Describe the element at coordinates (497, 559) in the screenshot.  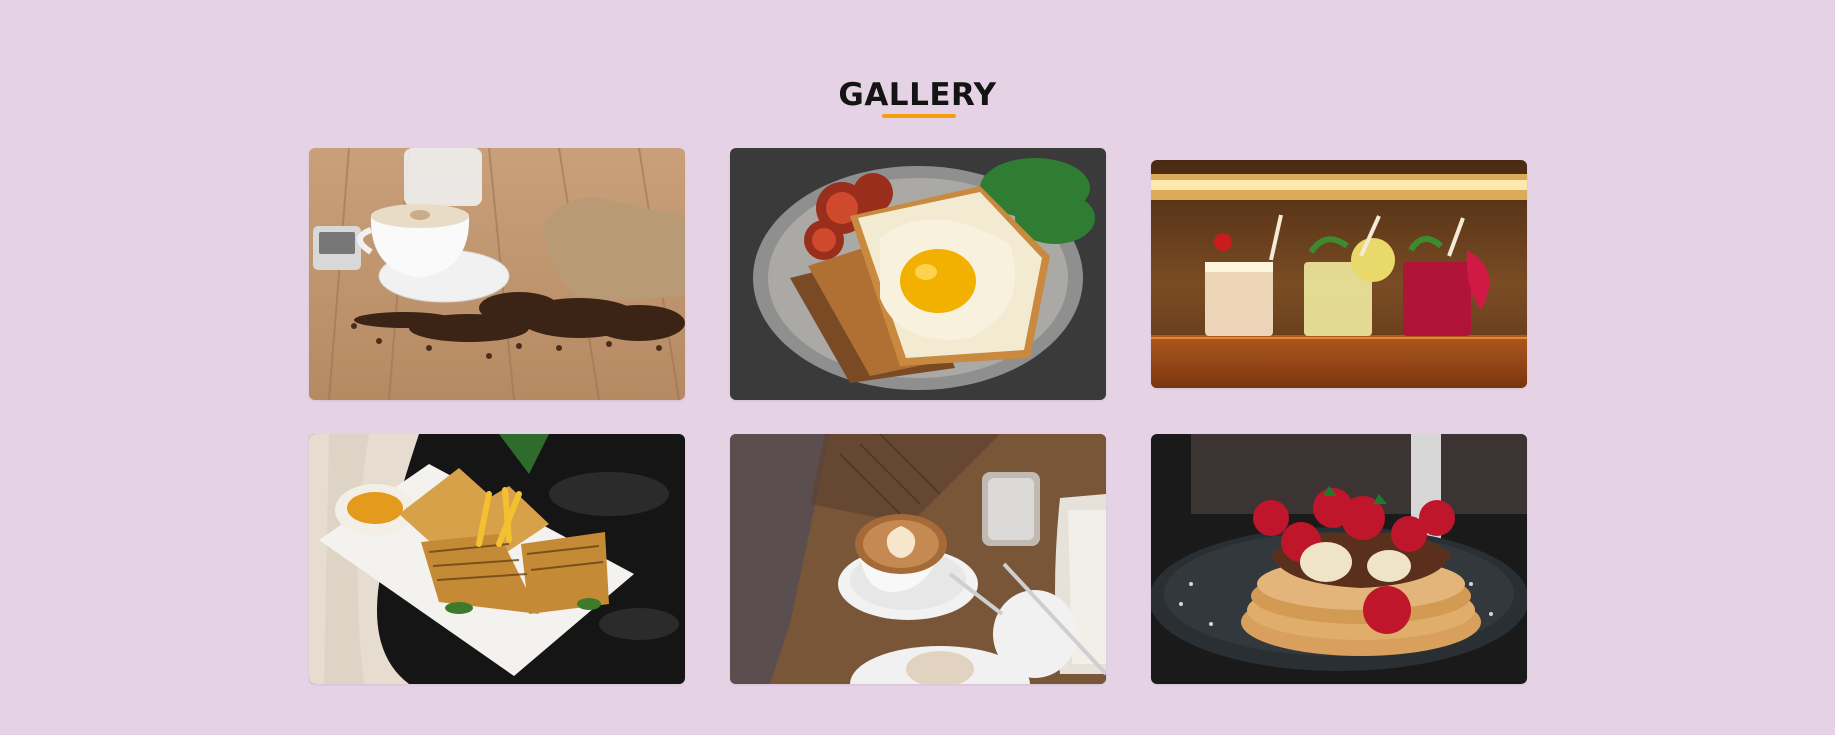
I see `gallery-image-sandwiches` at that location.